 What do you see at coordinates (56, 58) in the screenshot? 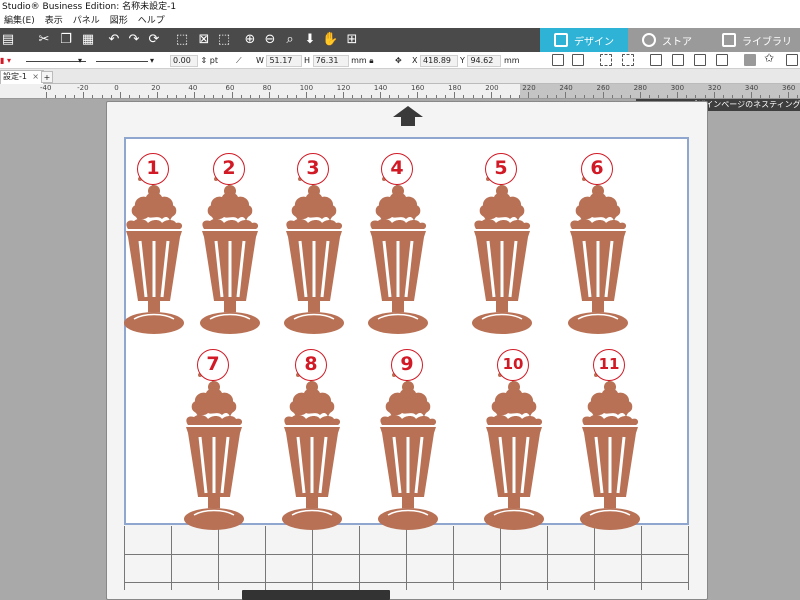
I see `line-style-select` at bounding box center [56, 58].